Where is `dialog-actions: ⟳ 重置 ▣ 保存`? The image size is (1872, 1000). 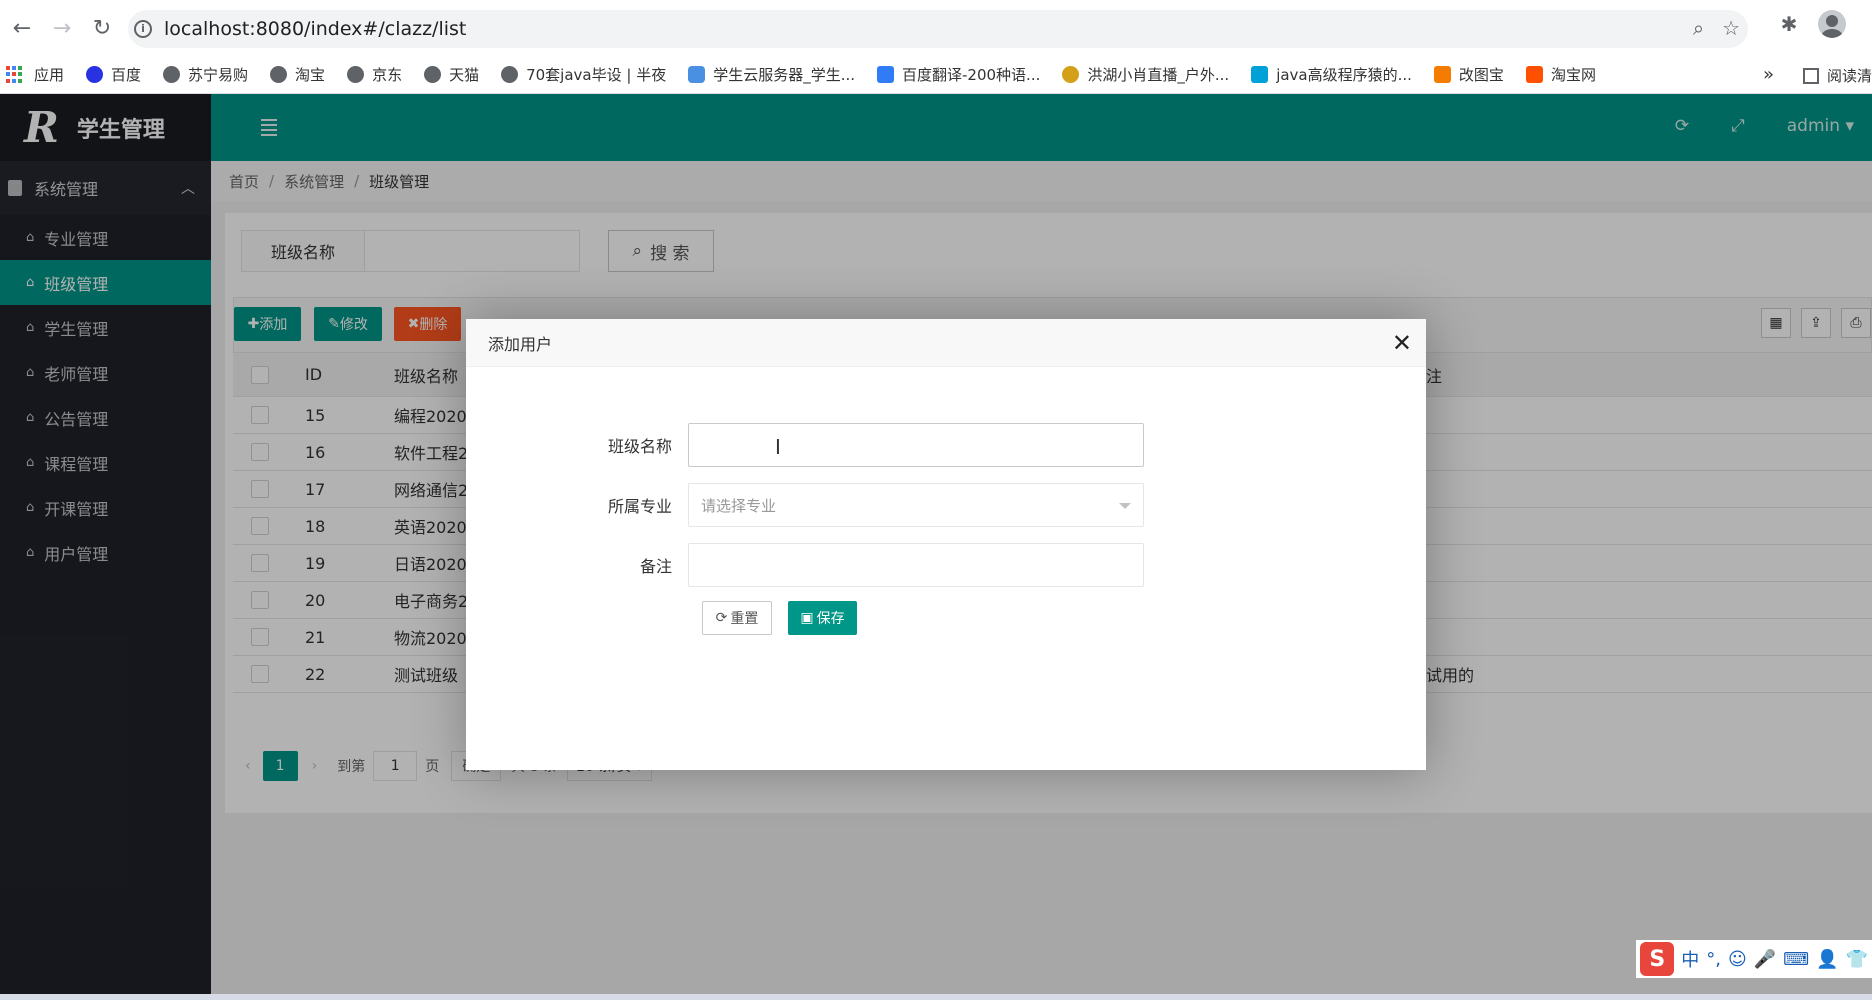 dialog-actions: ⟳ 重置 ▣ 保存 is located at coordinates (779, 618).